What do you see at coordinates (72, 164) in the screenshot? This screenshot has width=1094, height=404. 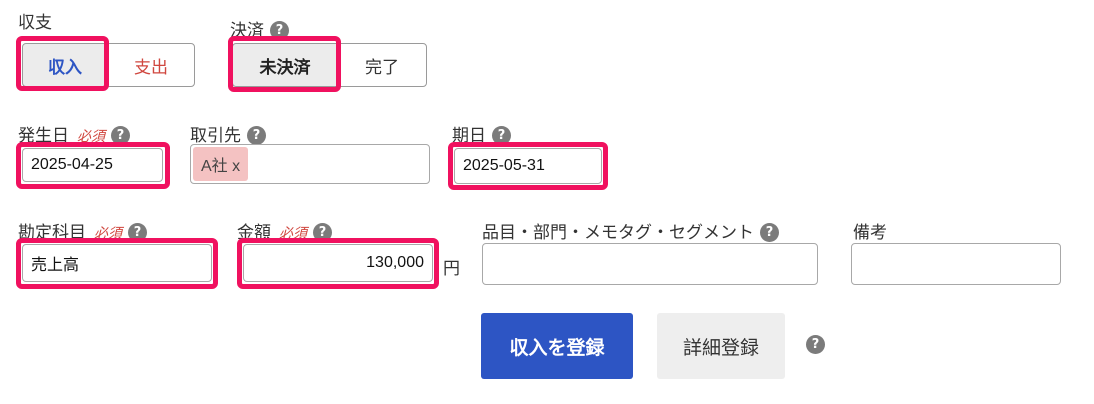 I see `occurrence-date-value: 2025-04-25` at bounding box center [72, 164].